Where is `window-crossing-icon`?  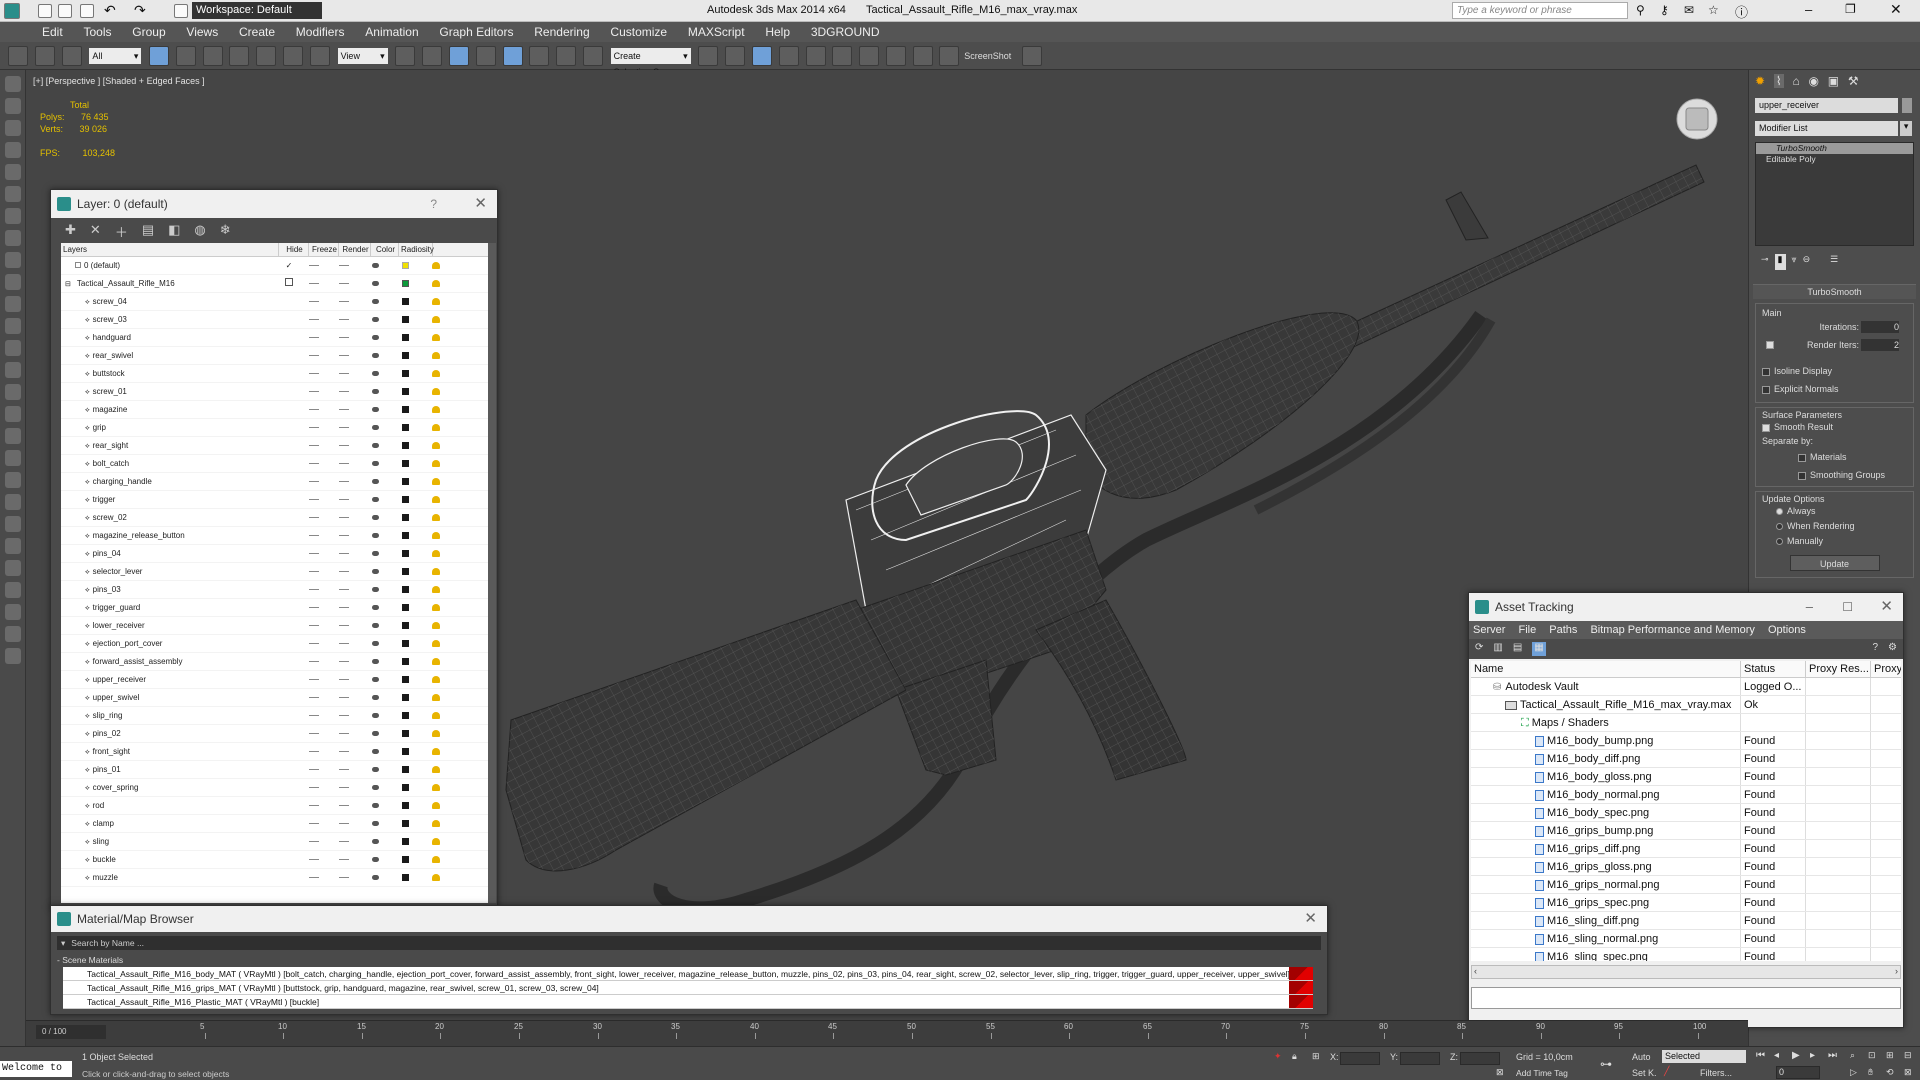
window-crossing-icon is located at coordinates (239, 56).